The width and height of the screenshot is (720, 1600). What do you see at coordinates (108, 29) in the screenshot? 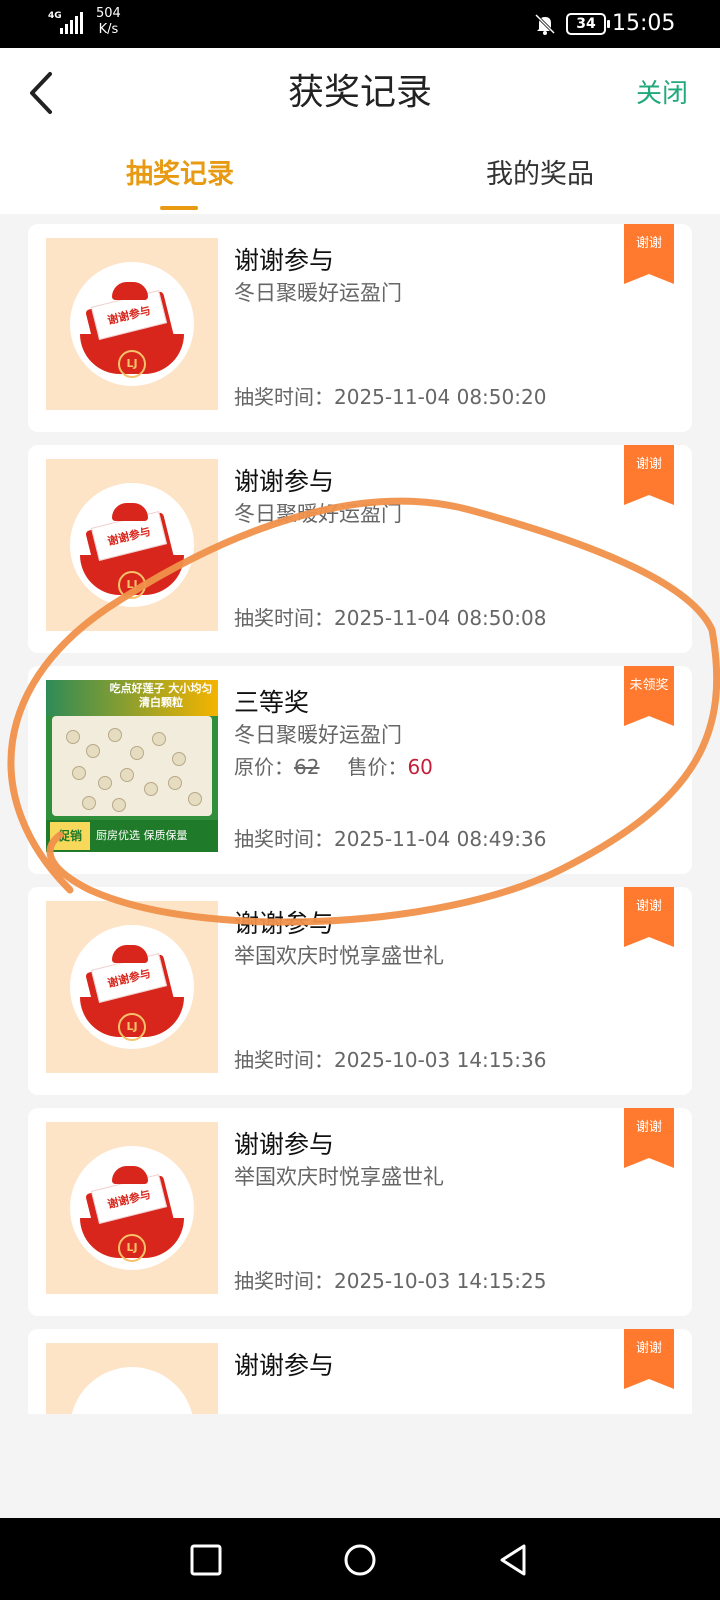
I see `speed-unit: K/s` at bounding box center [108, 29].